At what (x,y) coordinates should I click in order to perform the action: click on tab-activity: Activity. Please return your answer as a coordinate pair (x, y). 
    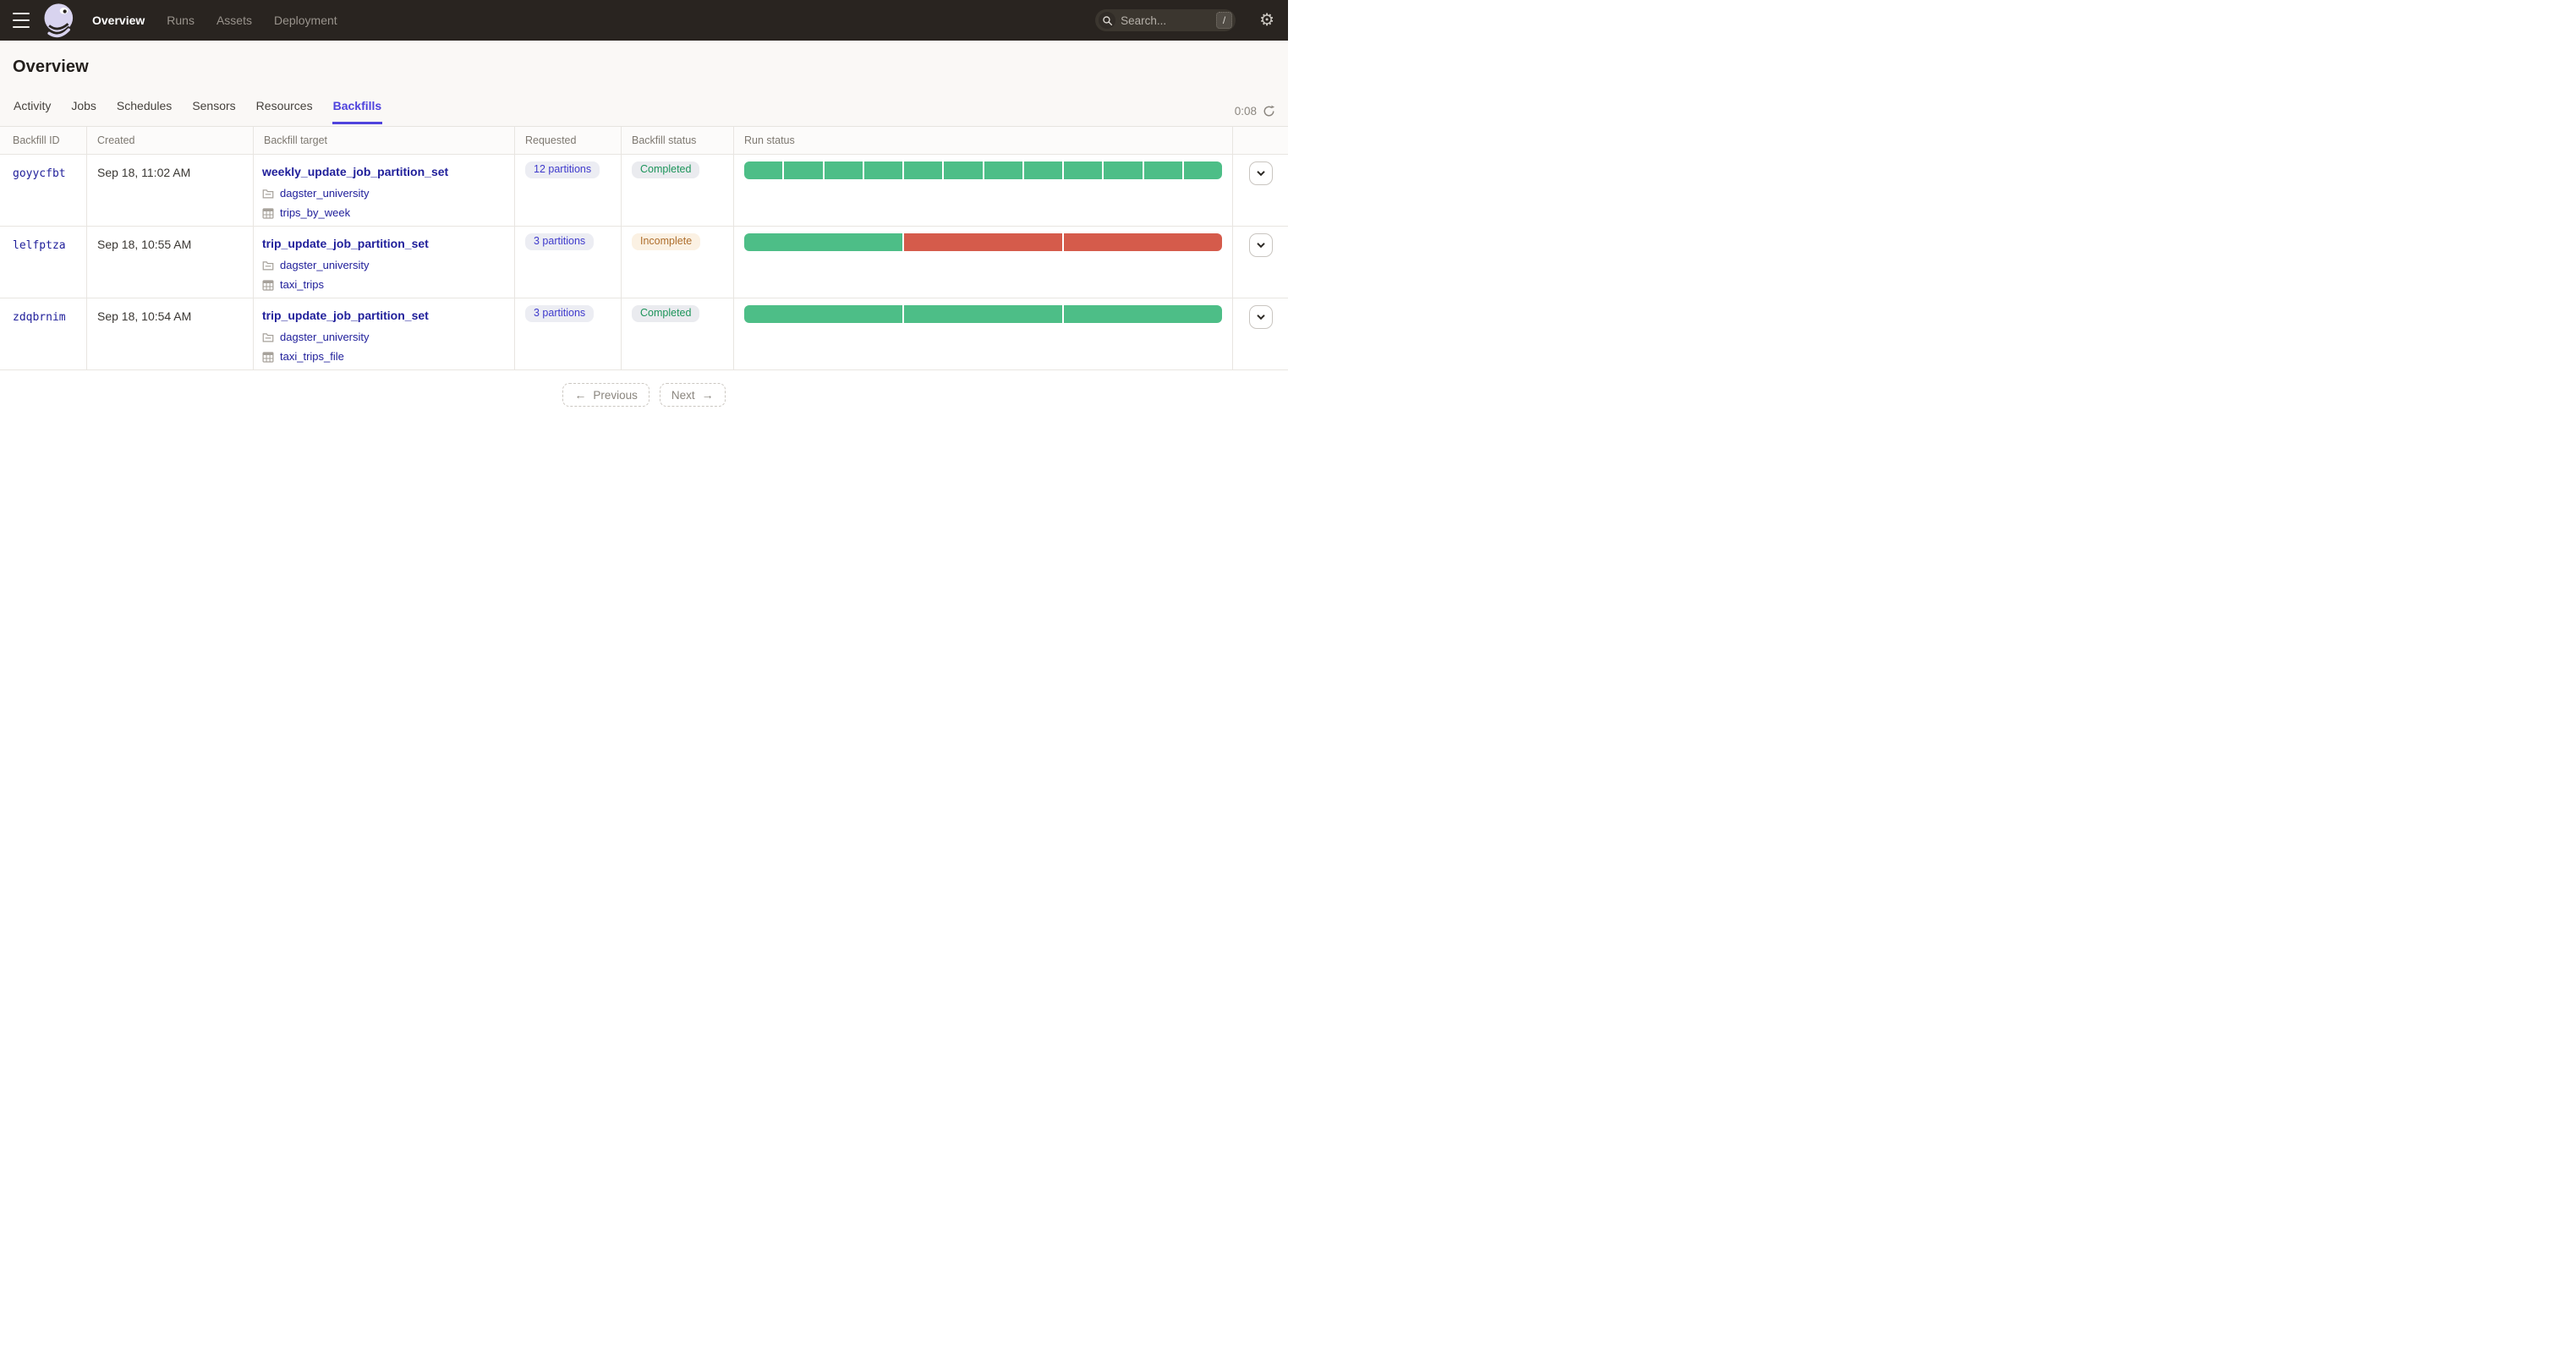
    Looking at the image, I should click on (32, 106).